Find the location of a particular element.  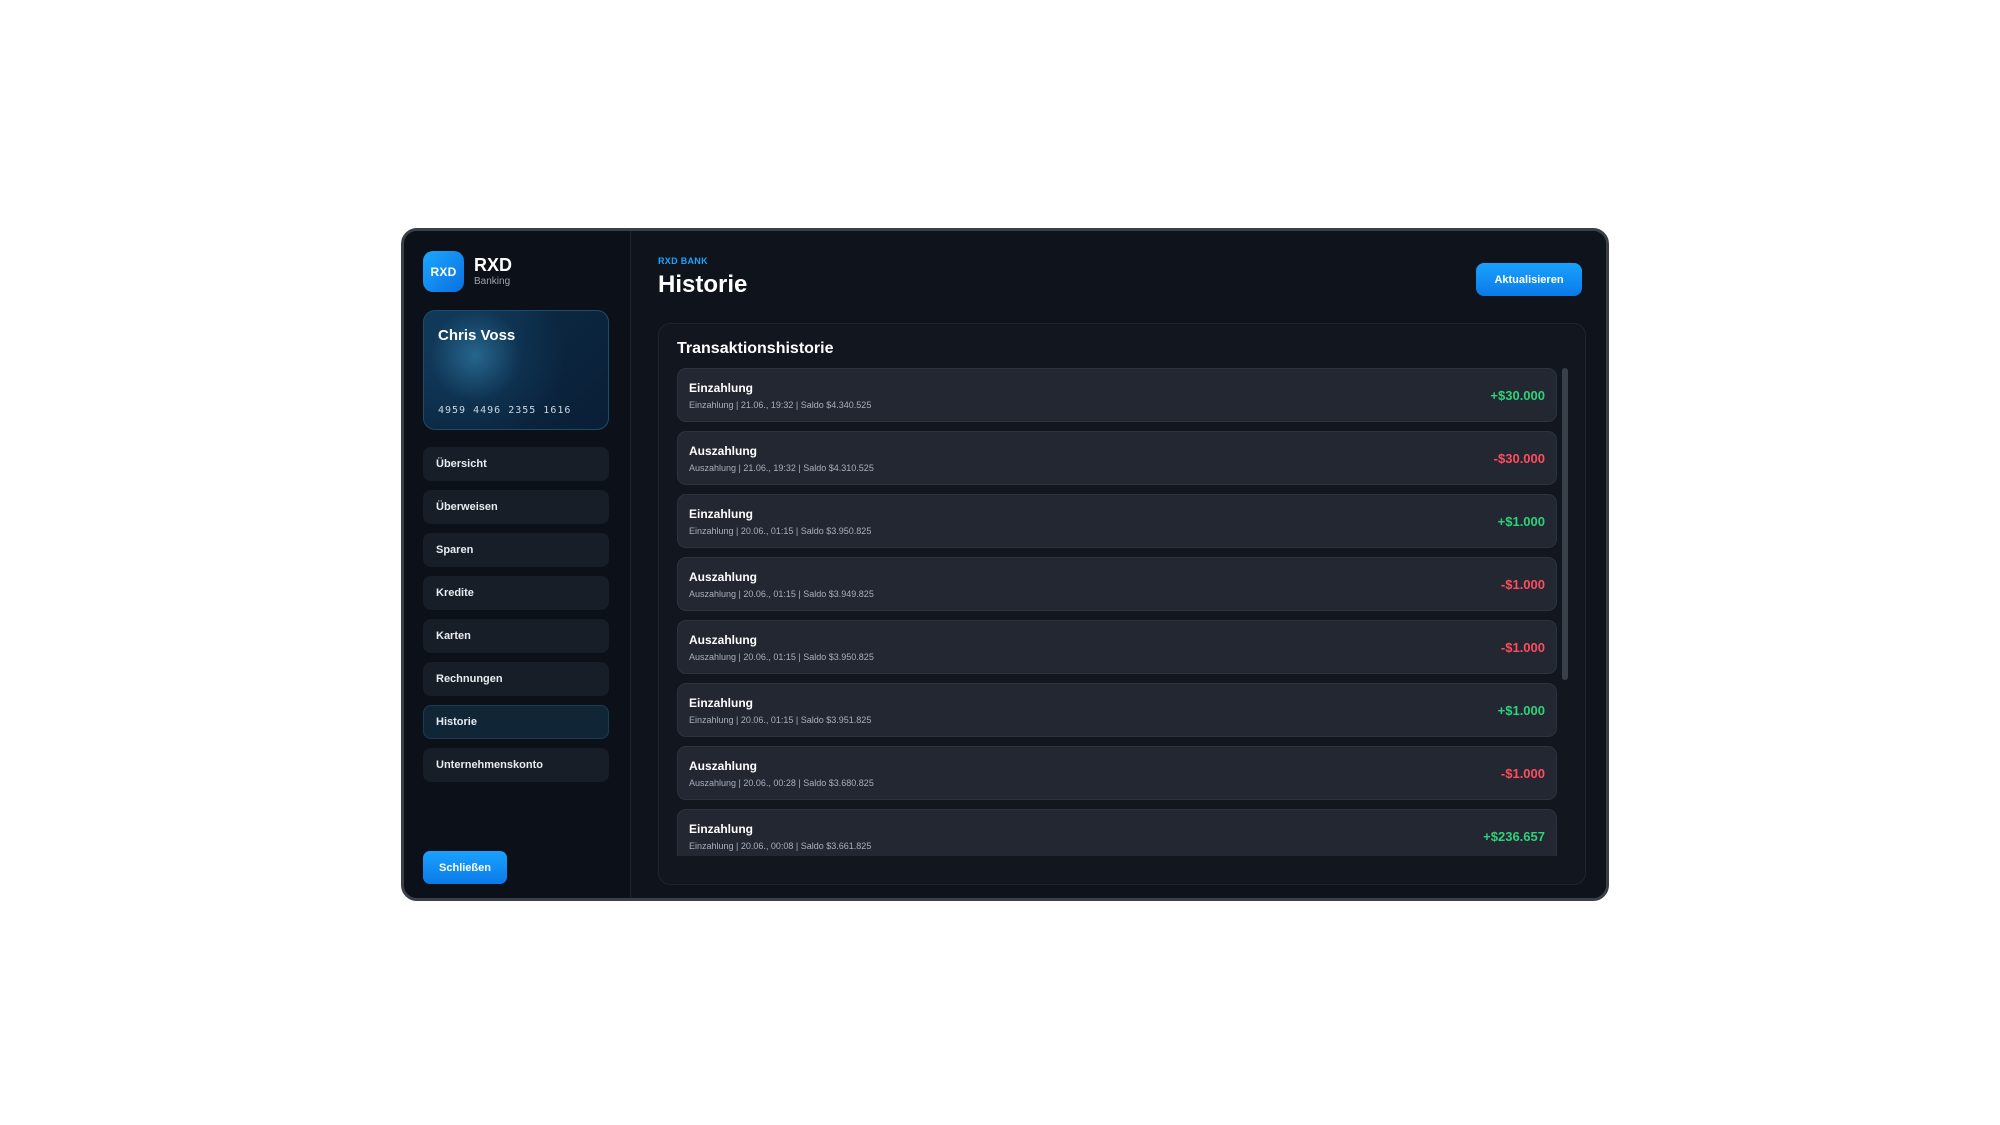

transaction-list-scrollbar is located at coordinates (1565, 524).